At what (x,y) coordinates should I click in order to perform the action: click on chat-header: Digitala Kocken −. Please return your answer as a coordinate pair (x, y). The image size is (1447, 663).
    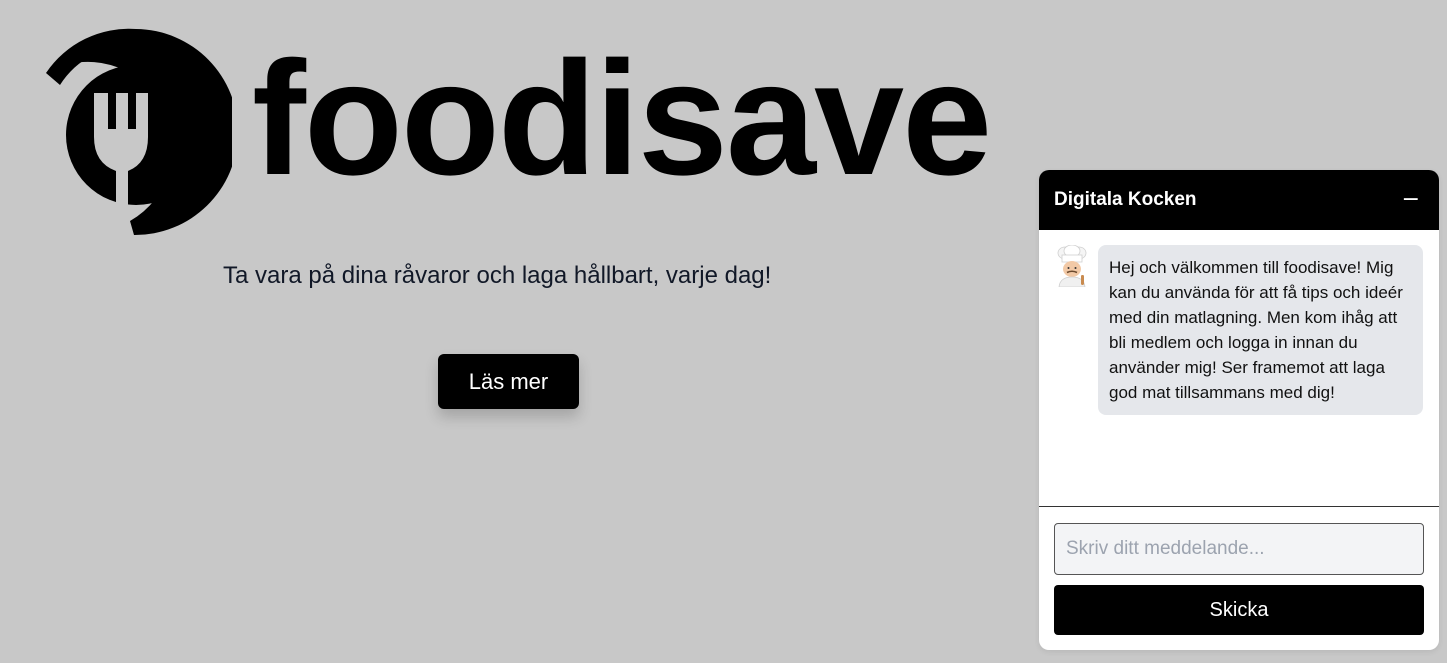
    Looking at the image, I should click on (1239, 200).